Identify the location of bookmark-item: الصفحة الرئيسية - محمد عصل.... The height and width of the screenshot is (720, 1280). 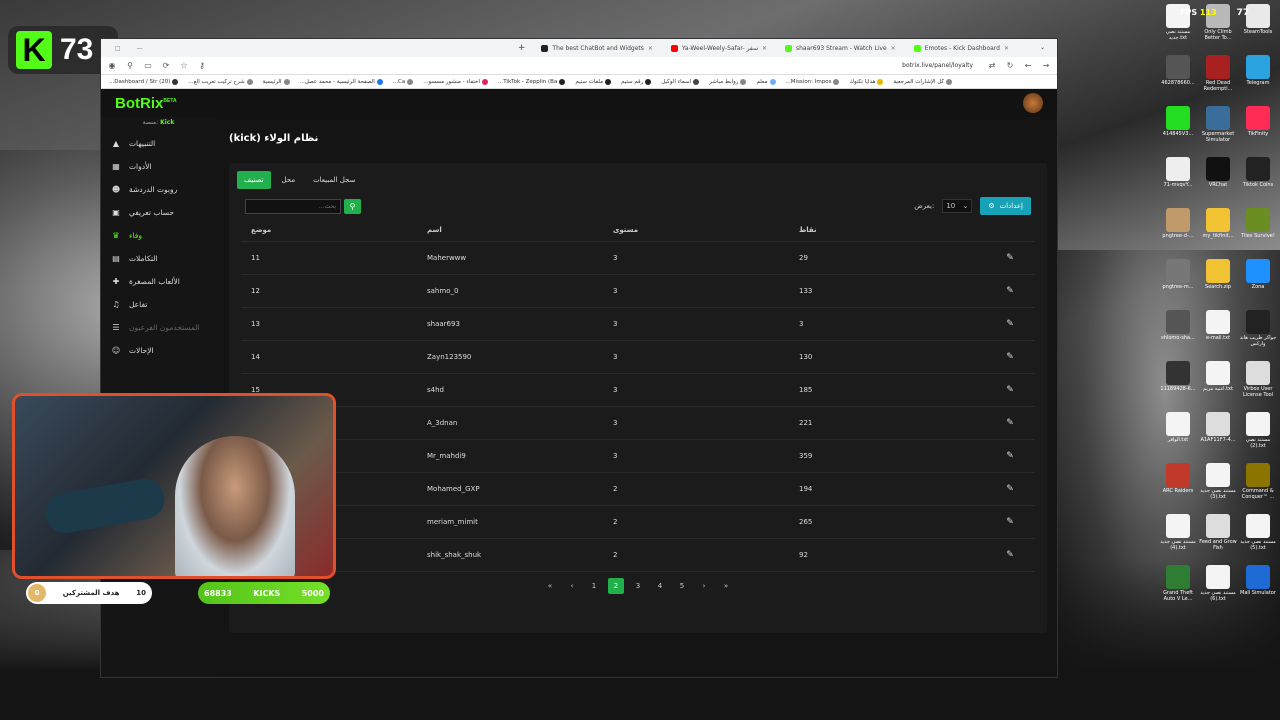
(341, 81).